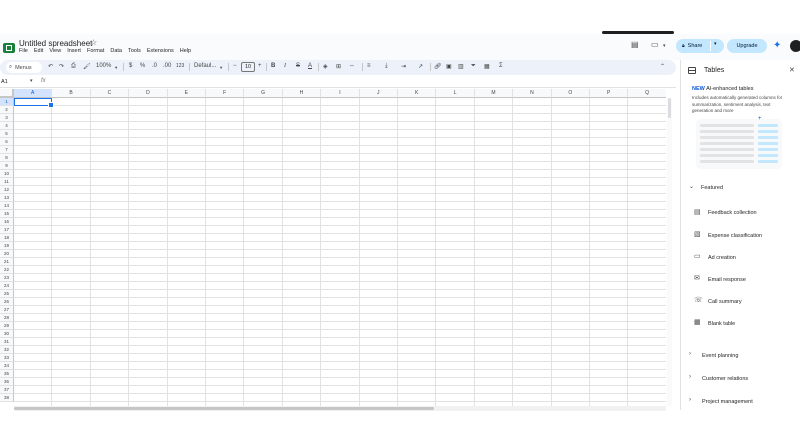 The width and height of the screenshot is (800, 445). I want to click on menu-file: File, so click(23, 51).